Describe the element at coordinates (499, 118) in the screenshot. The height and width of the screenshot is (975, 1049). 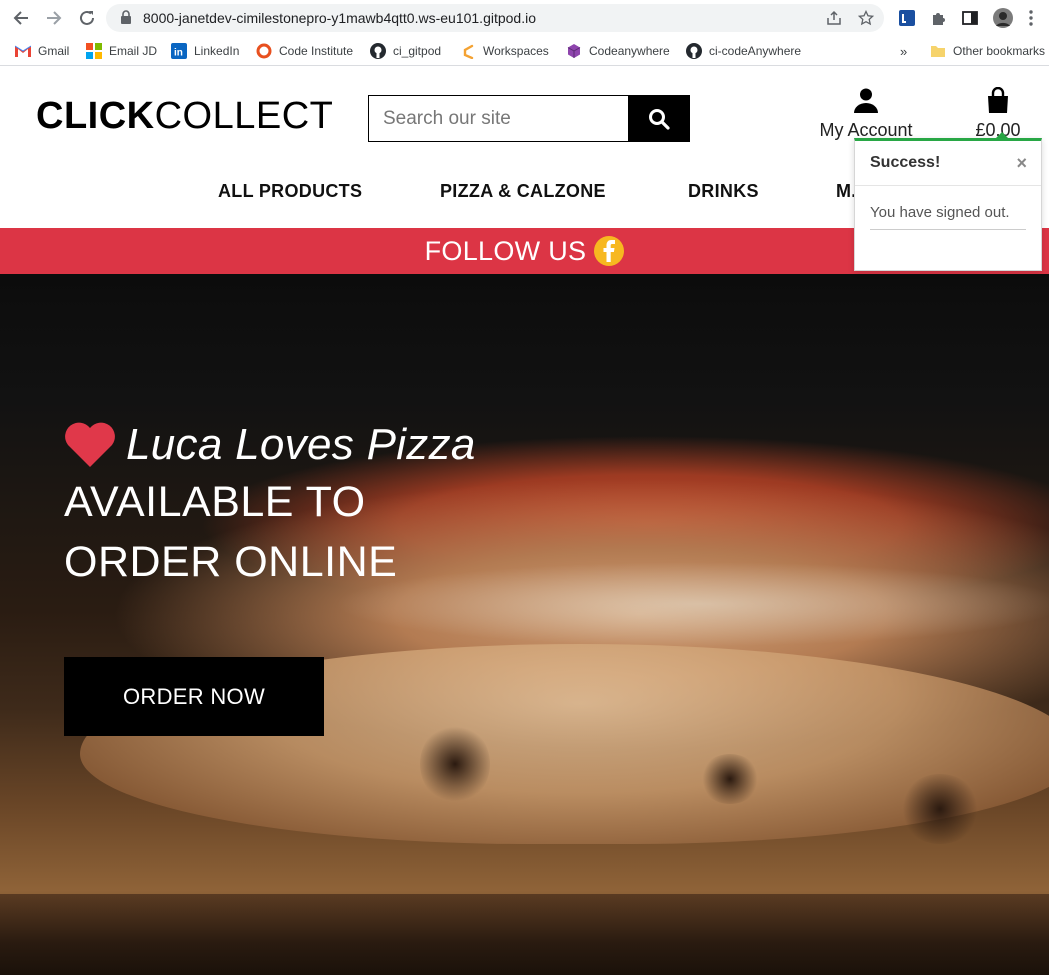
I see `search-input` at that location.